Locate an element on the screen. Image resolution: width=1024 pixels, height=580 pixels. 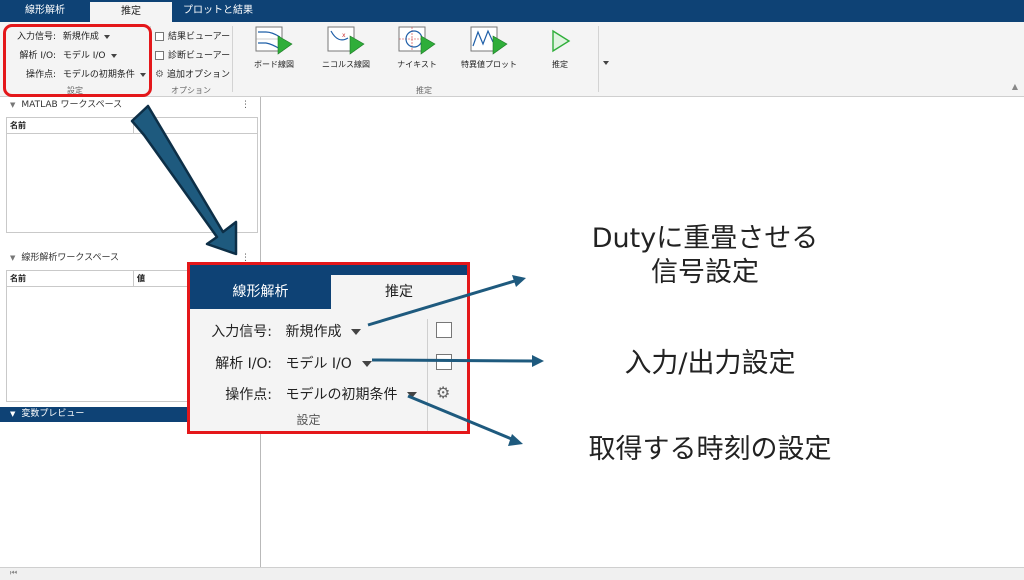
bode-plot-icon is located at coordinates (274, 41).